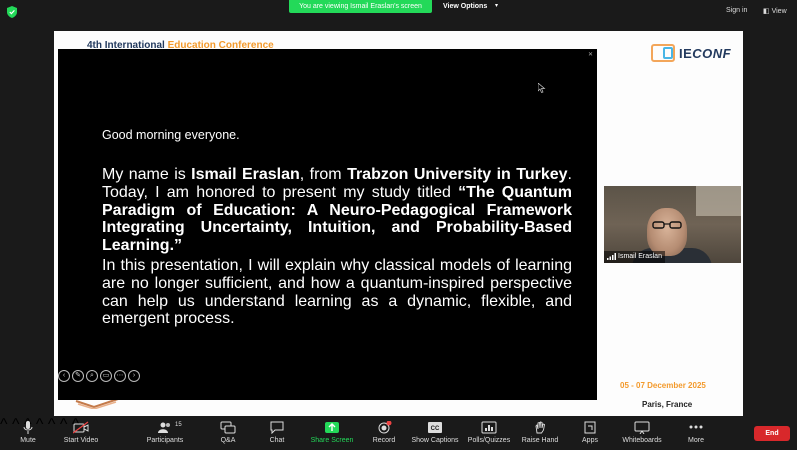 Image resolution: width=797 pixels, height=450 pixels. I want to click on polls-quizzes-button: Polls/Quizzes, so click(489, 433).